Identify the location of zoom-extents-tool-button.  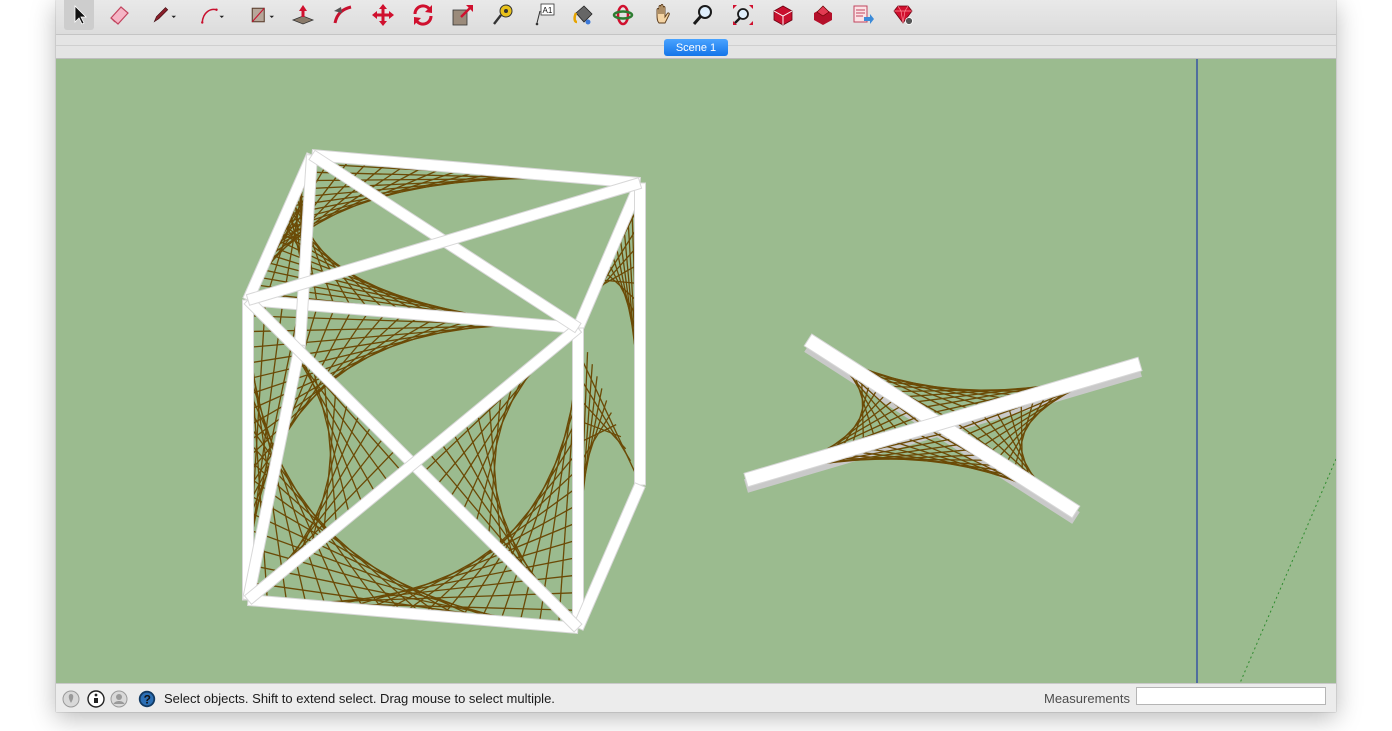
(743, 15).